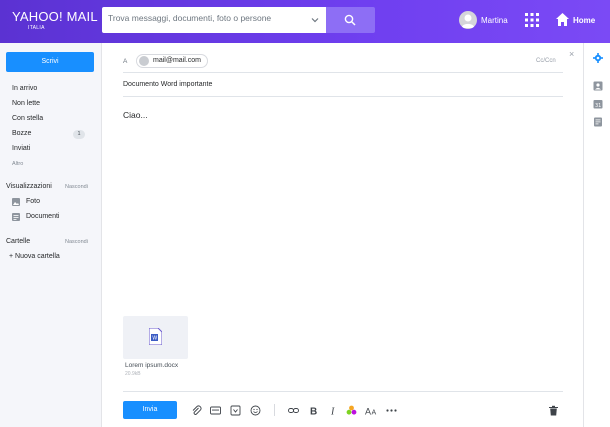 The height and width of the screenshot is (427, 610). What do you see at coordinates (293, 410) in the screenshot?
I see `link-icon` at bounding box center [293, 410].